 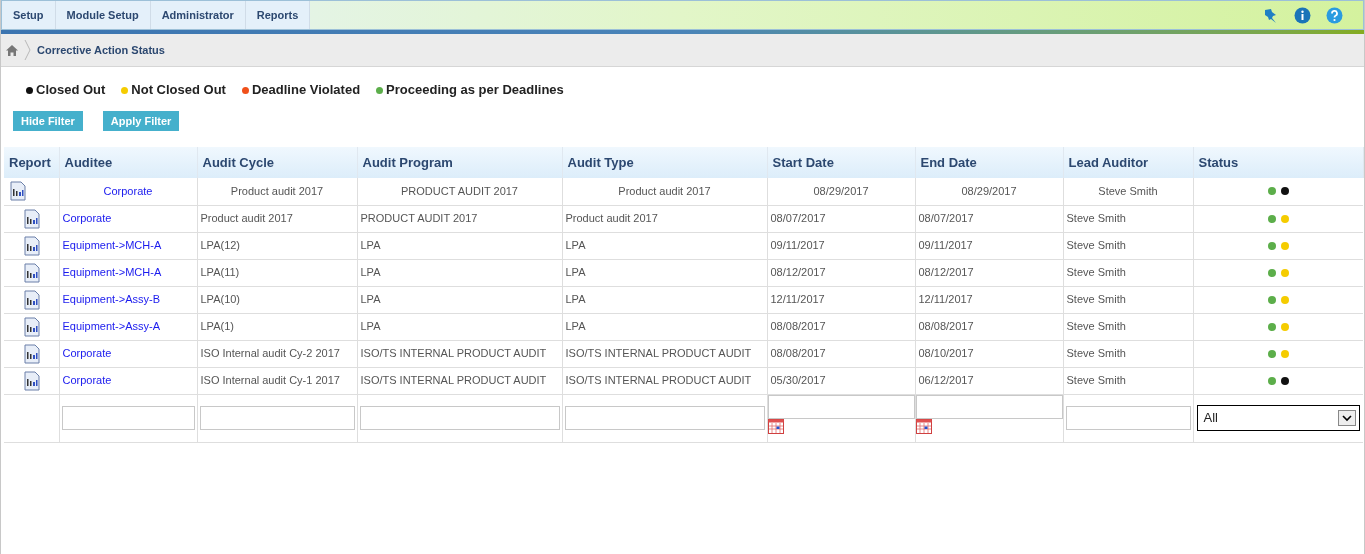 What do you see at coordinates (103, 15) in the screenshot?
I see `menu-tab: Module Setup` at bounding box center [103, 15].